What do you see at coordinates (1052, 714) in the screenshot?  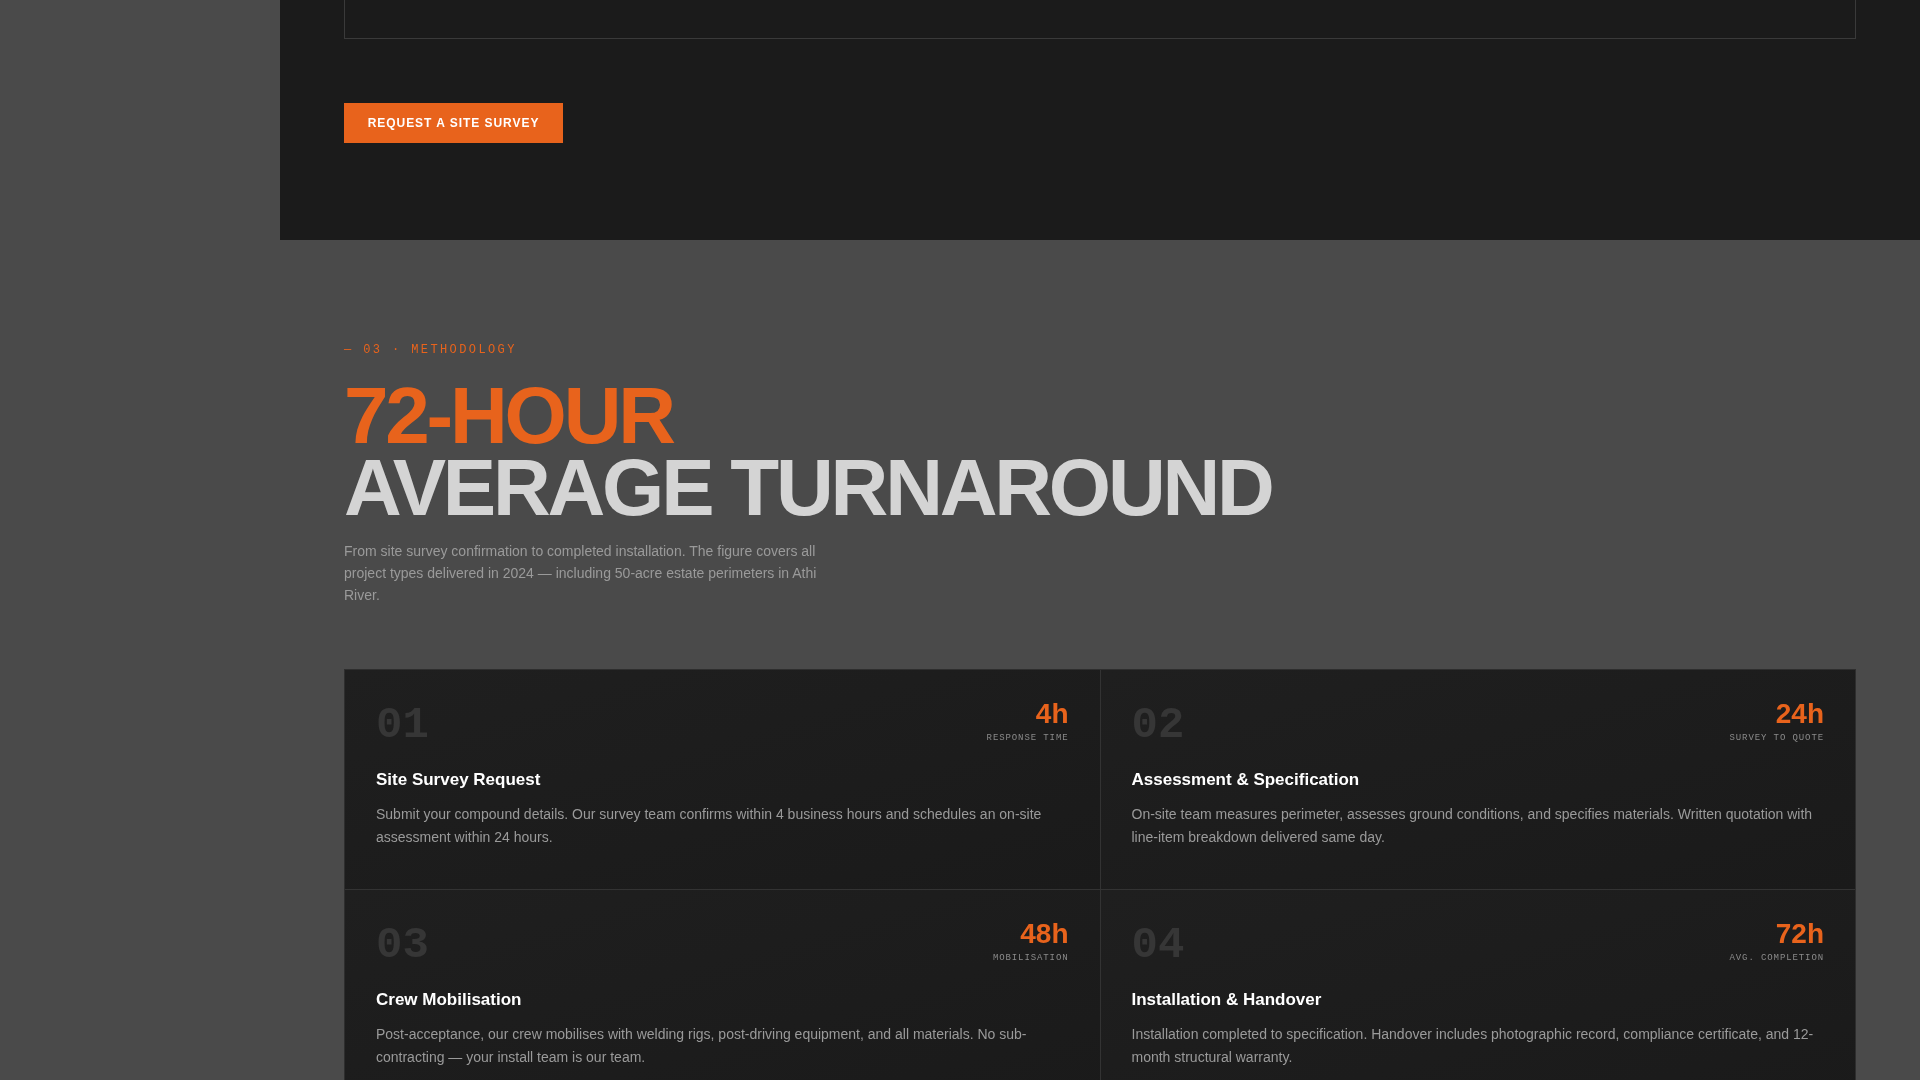 I see `step-time: 4h` at bounding box center [1052, 714].